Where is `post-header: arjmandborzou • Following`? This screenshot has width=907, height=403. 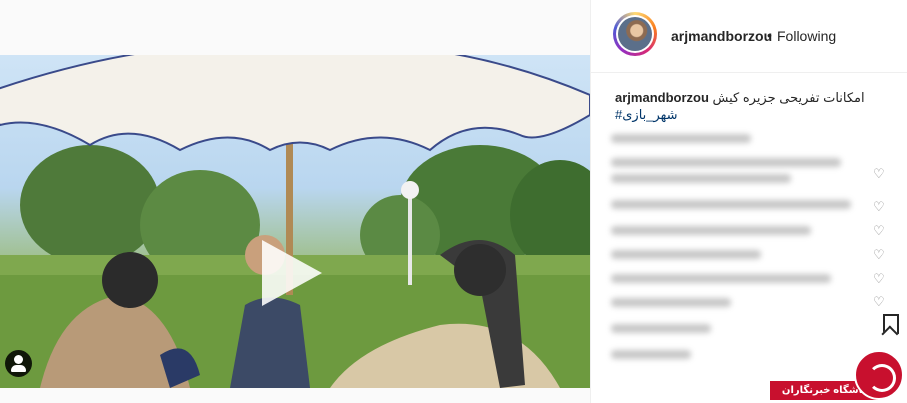
post-header: arjmandborzou • Following is located at coordinates (749, 36).